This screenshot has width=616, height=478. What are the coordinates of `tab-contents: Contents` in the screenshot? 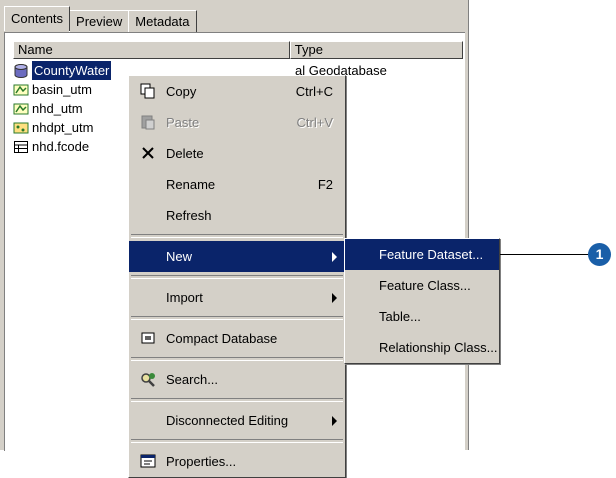 It's located at (37, 18).